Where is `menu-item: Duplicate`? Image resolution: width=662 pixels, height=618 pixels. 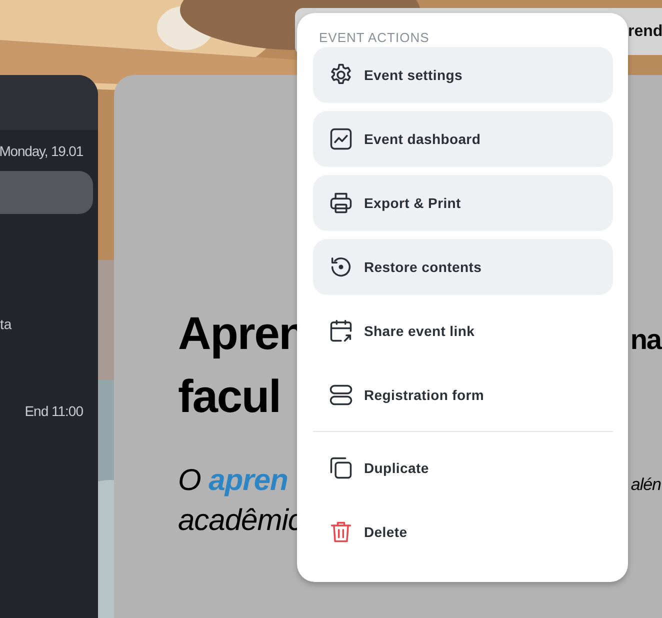 menu-item: Duplicate is located at coordinates (463, 468).